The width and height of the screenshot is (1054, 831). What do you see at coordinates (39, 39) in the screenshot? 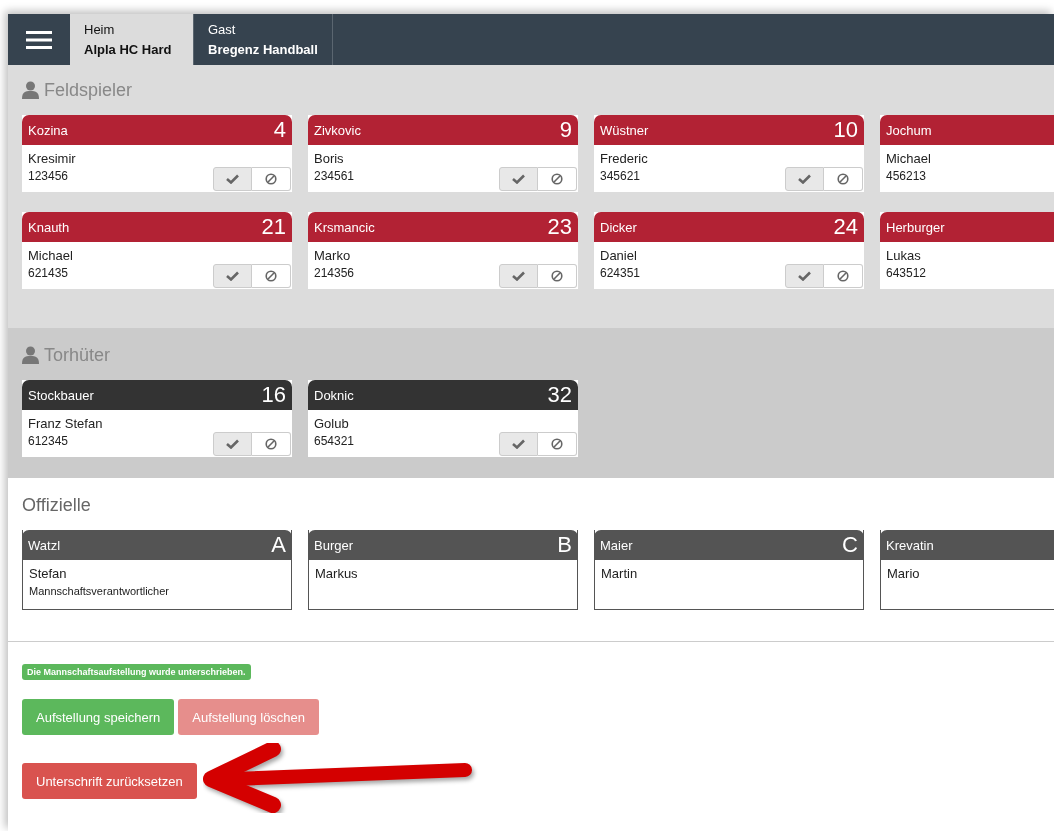
I see `menu-icon` at bounding box center [39, 39].